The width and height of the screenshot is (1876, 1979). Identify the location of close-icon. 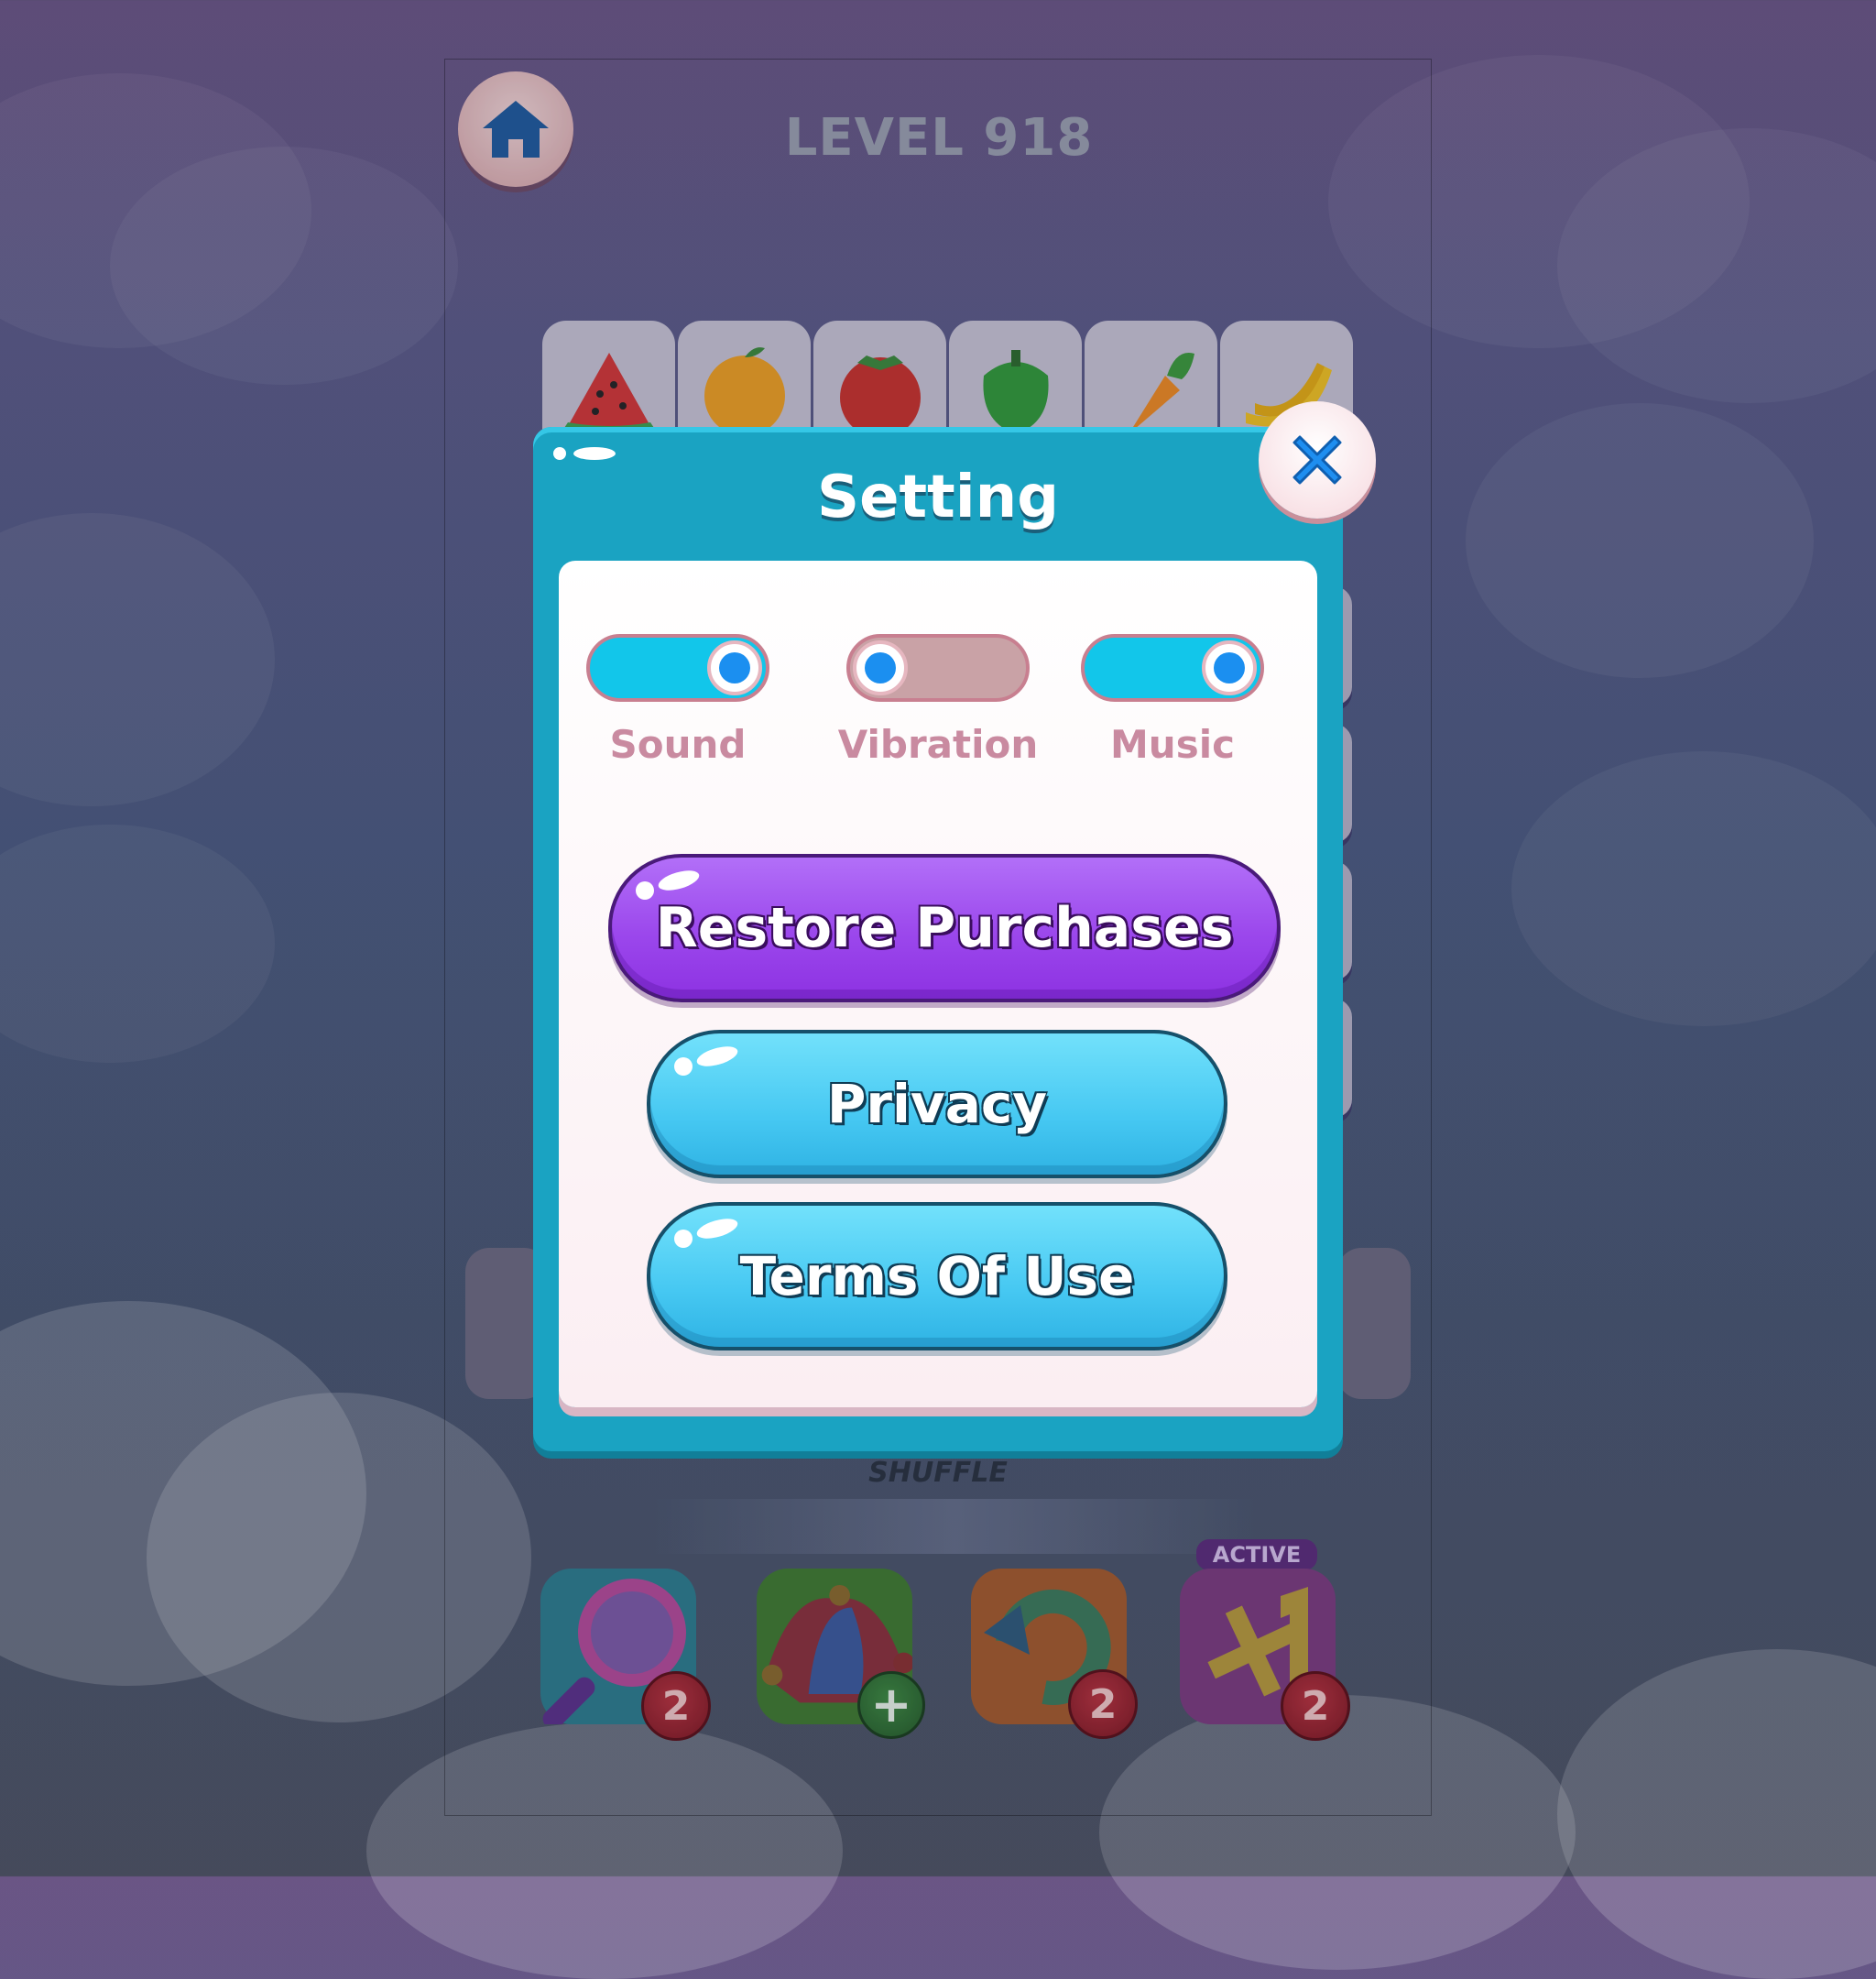
(1317, 460).